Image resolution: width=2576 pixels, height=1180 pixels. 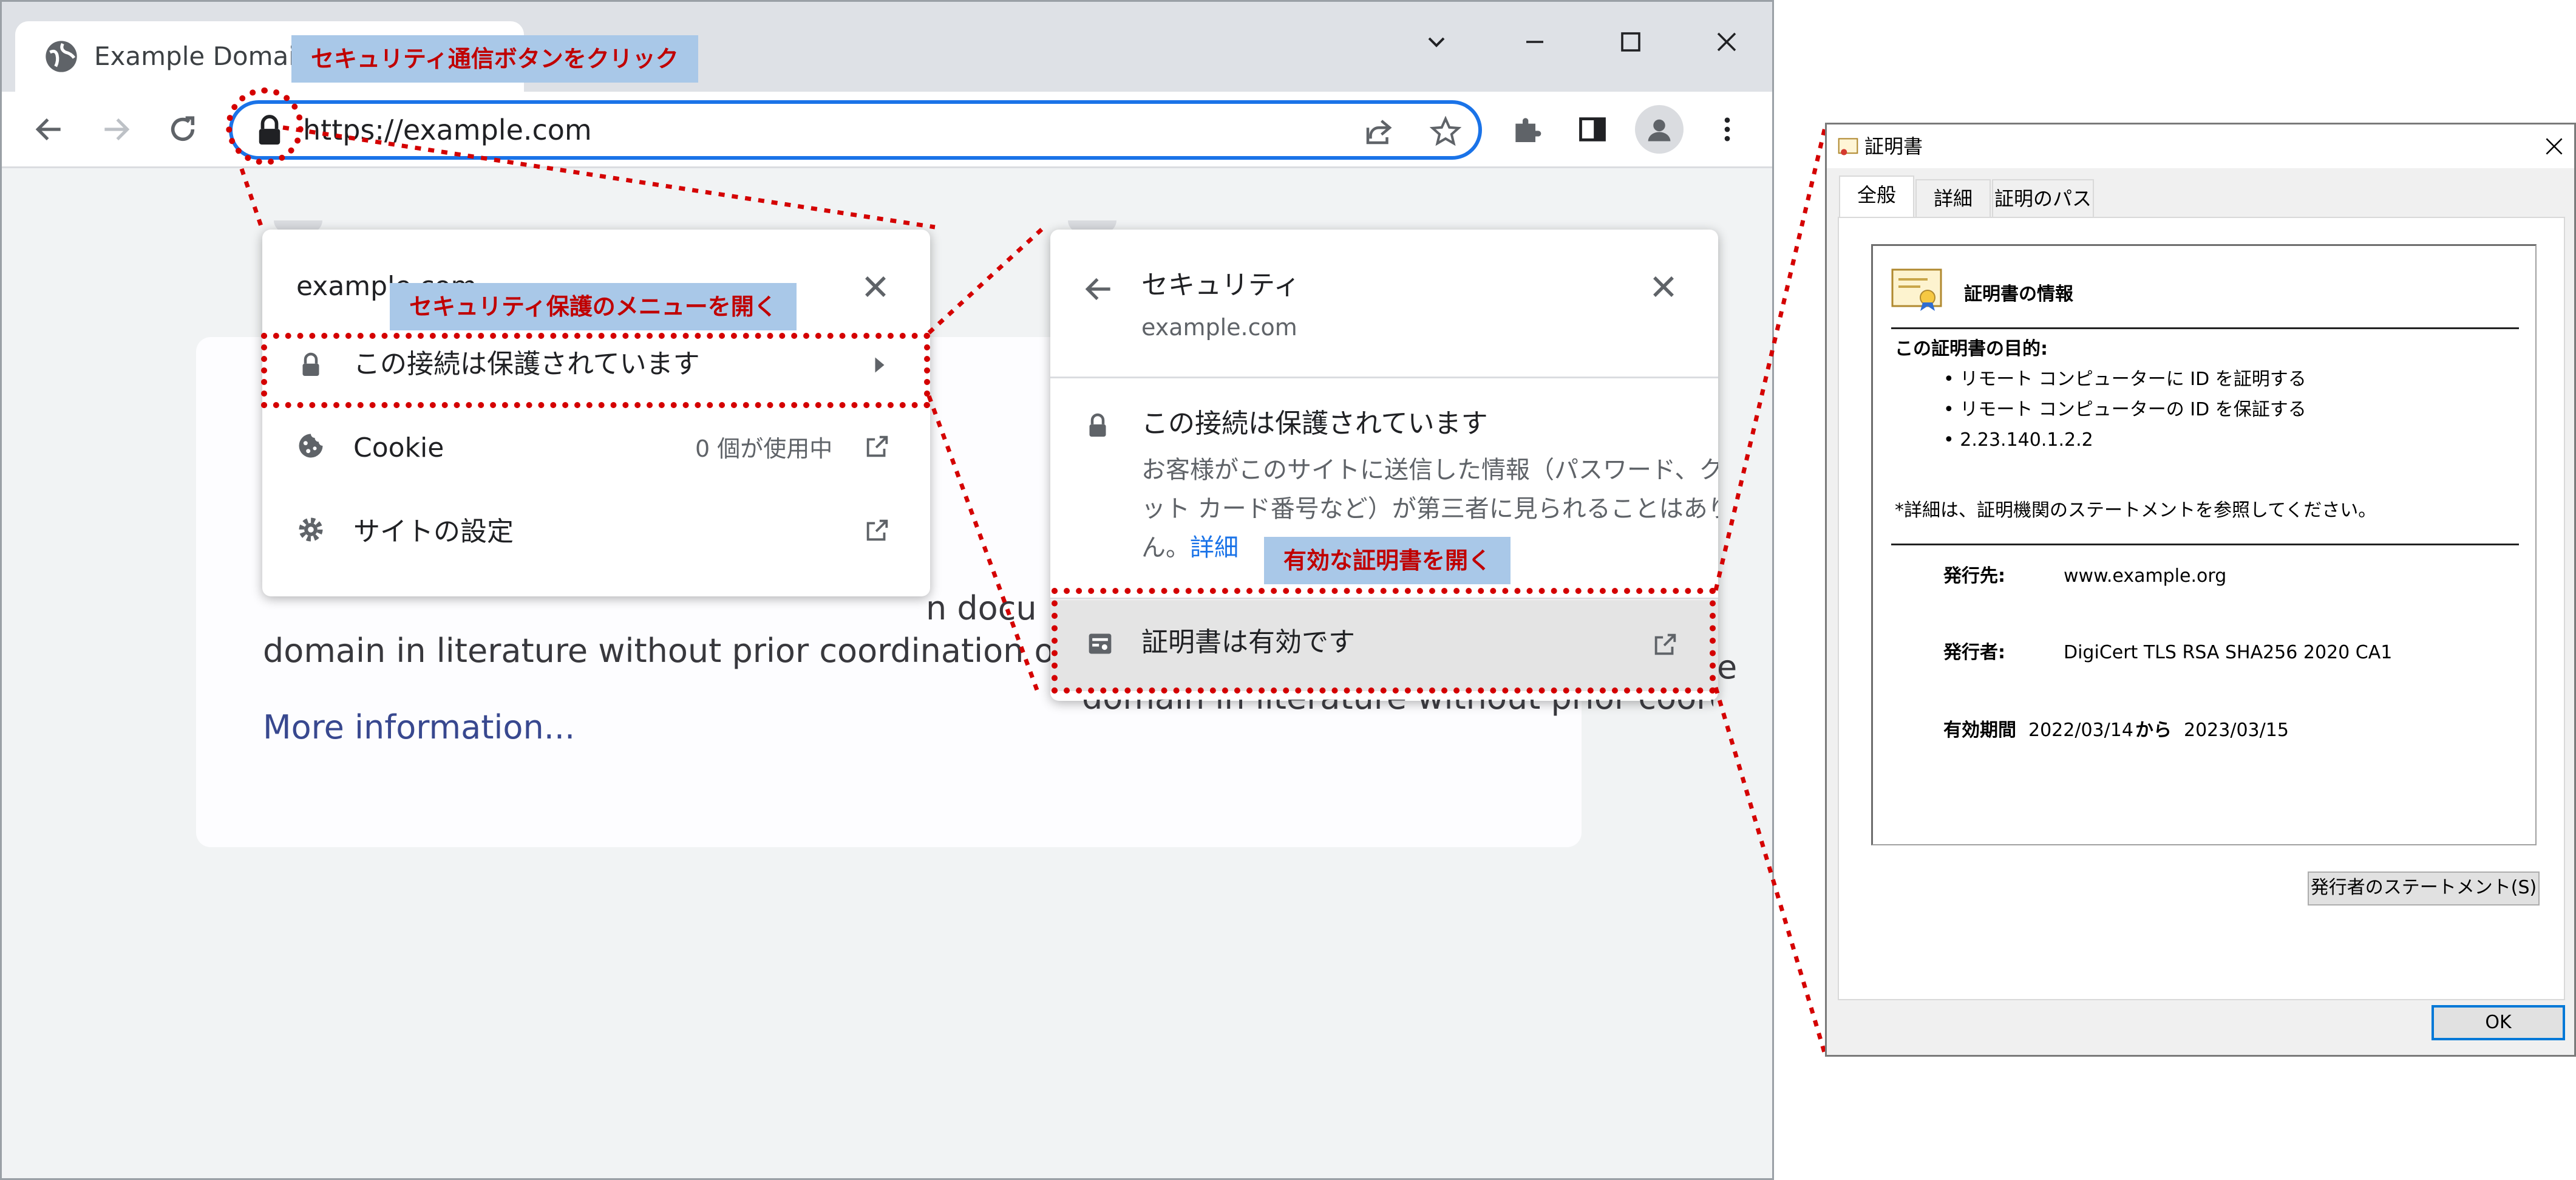 I want to click on lock-icon, so click(x=1097, y=425).